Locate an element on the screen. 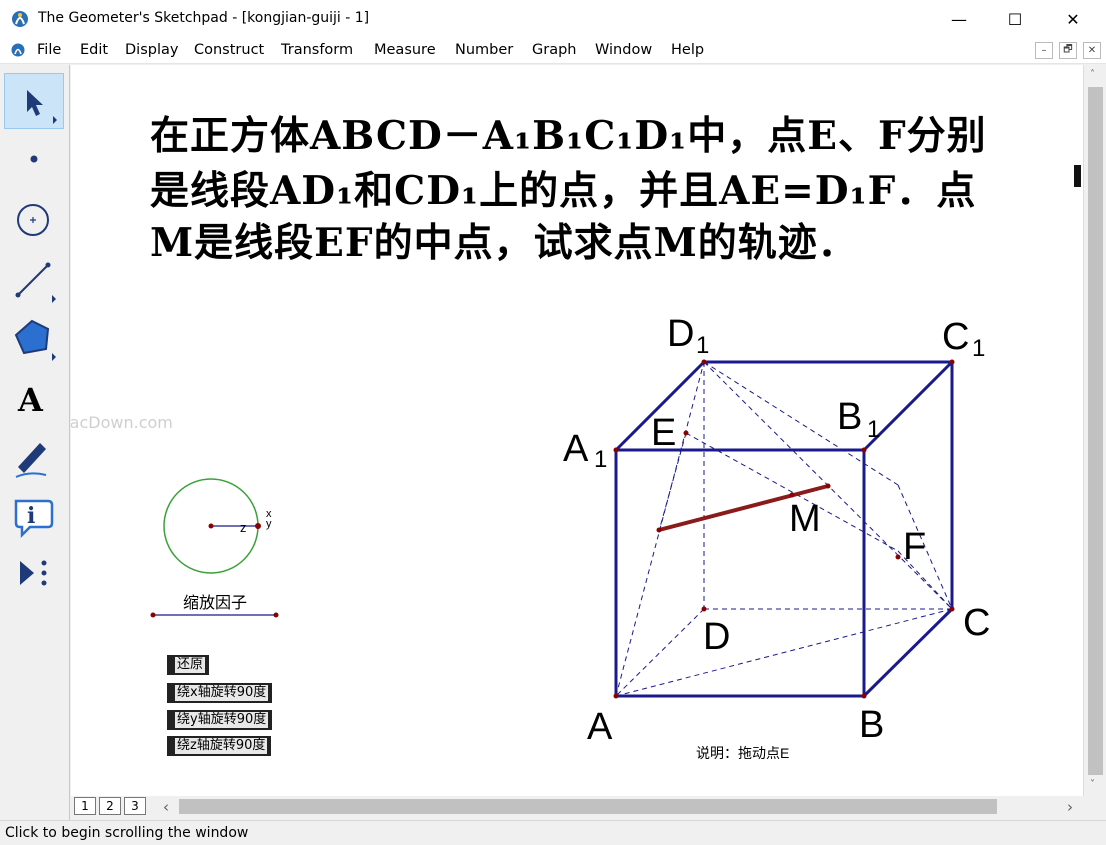 Image resolution: width=1106 pixels, height=845 pixels. label-A1-sub: 1 is located at coordinates (600, 459).